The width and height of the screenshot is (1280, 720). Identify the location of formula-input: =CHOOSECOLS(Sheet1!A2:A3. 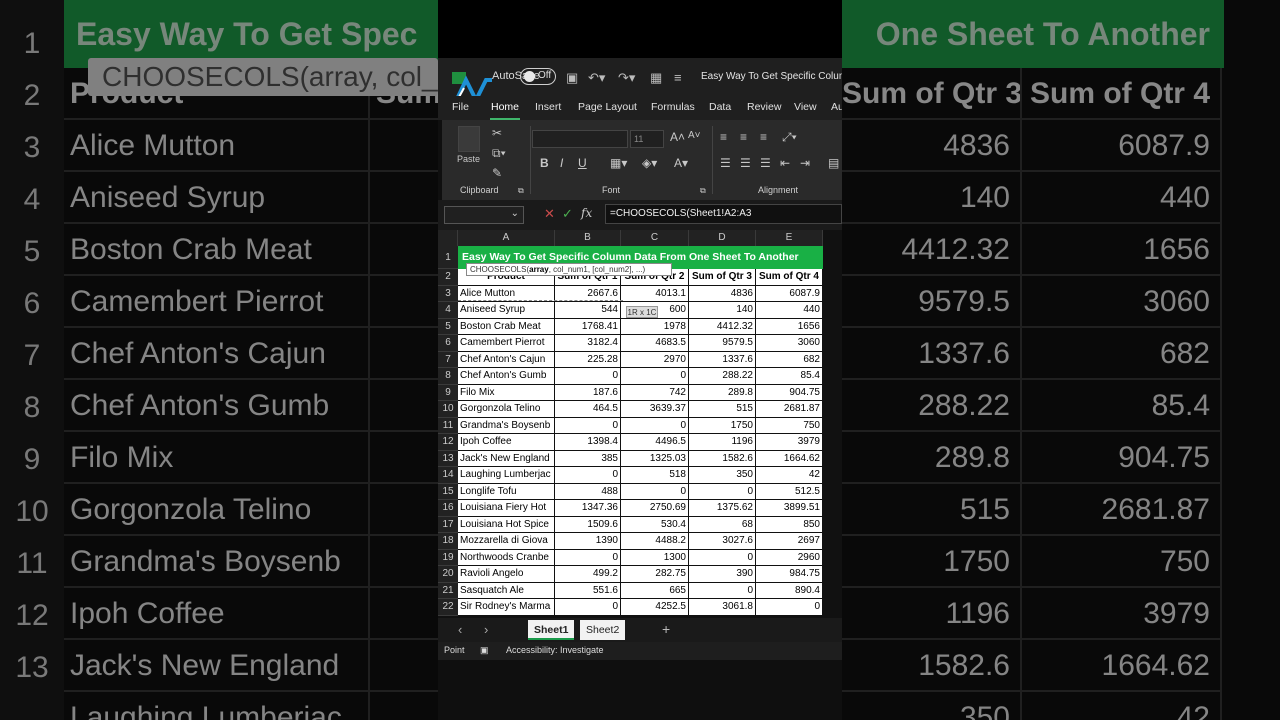
(723, 214).